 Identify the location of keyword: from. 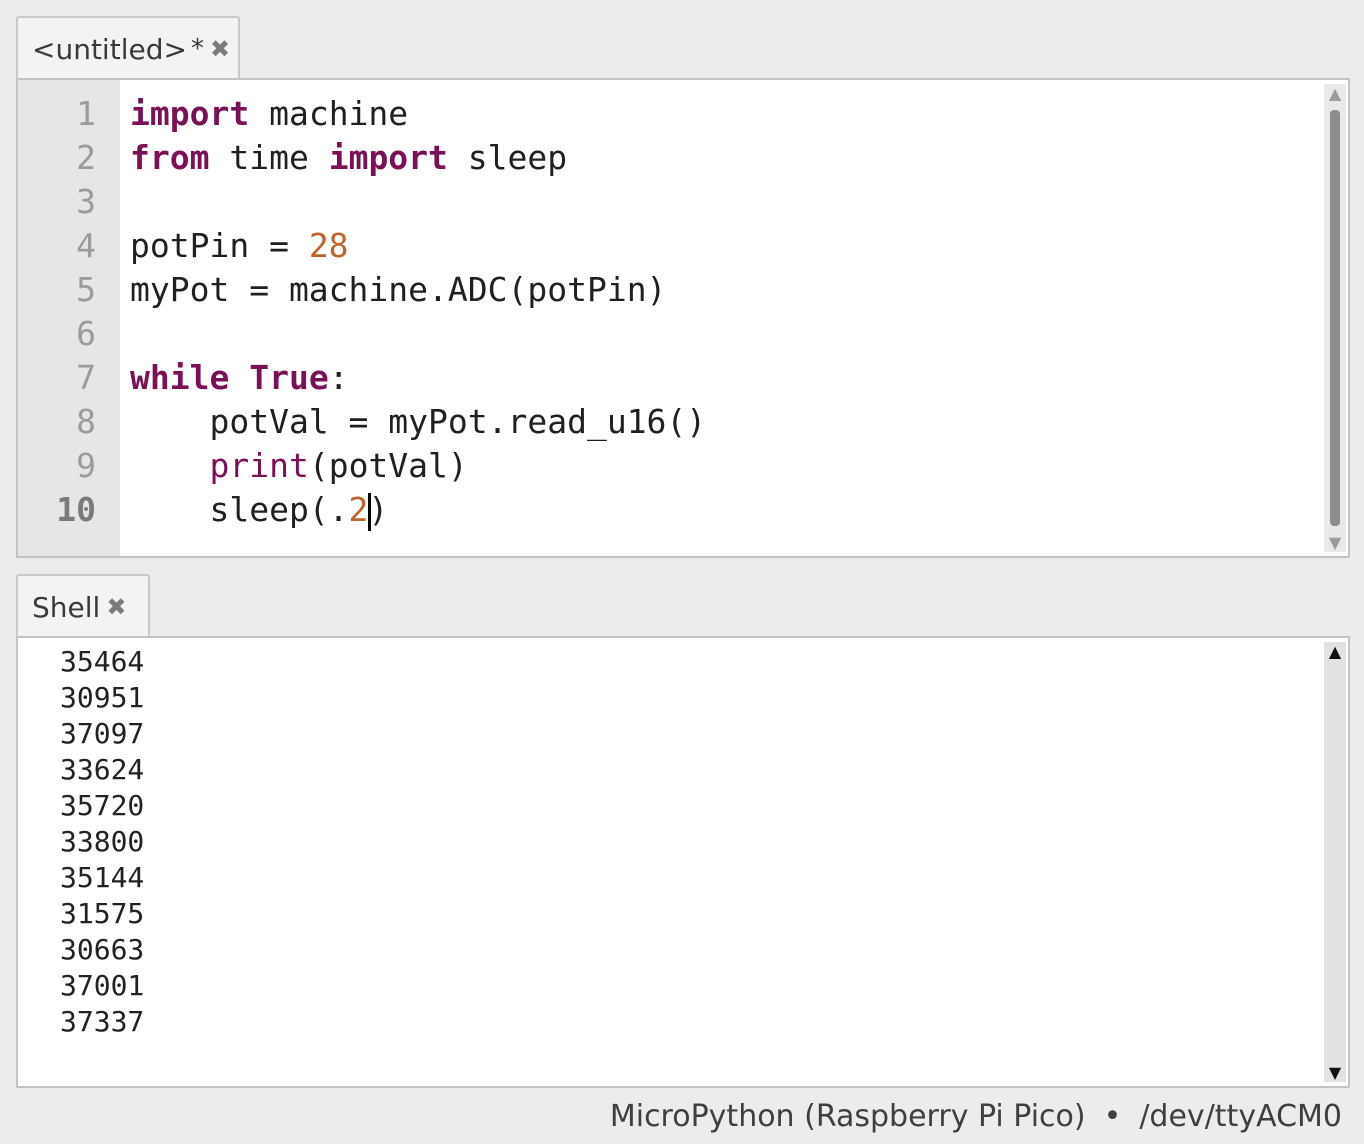
(170, 157).